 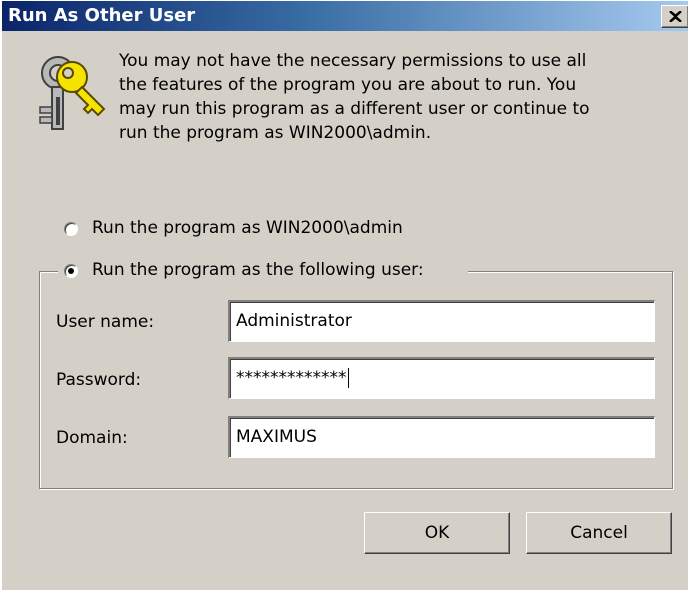 What do you see at coordinates (441, 378) in the screenshot?
I see `password-field: *************` at bounding box center [441, 378].